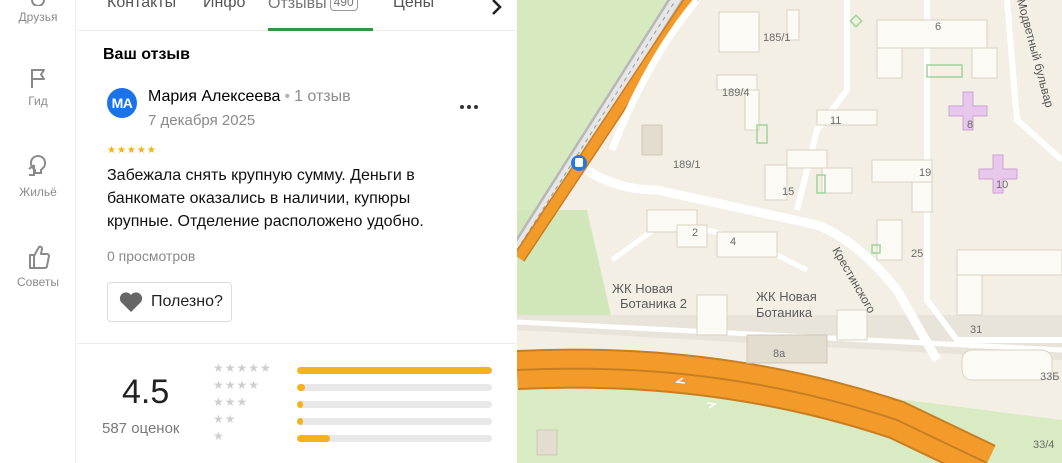 Image resolution: width=1062 pixels, height=463 pixels. I want to click on divider, so click(296, 343).